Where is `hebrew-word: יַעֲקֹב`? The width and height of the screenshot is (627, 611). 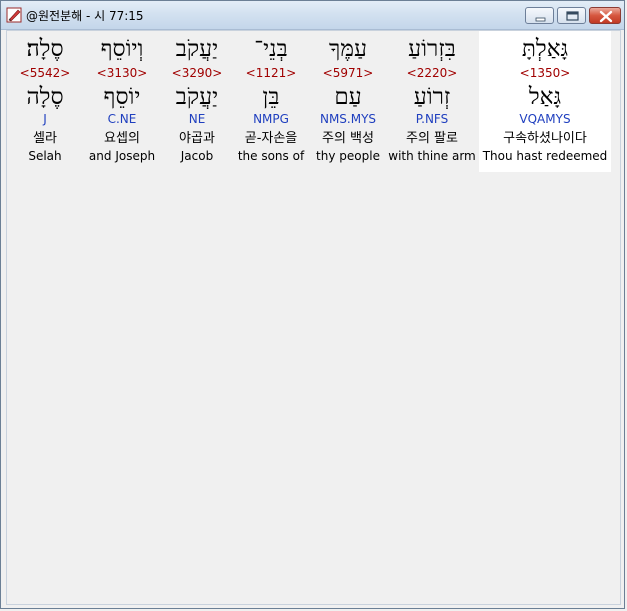 hebrew-word: יַעֲקֹב is located at coordinates (197, 49).